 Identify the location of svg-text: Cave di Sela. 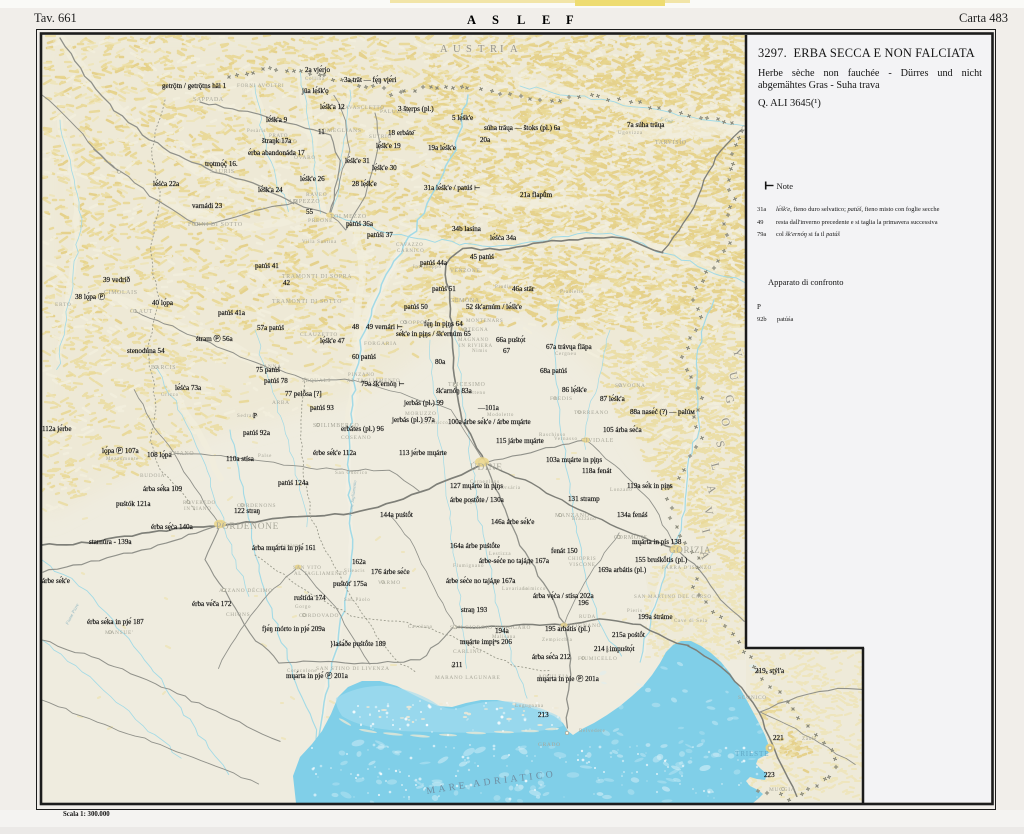
(691, 621).